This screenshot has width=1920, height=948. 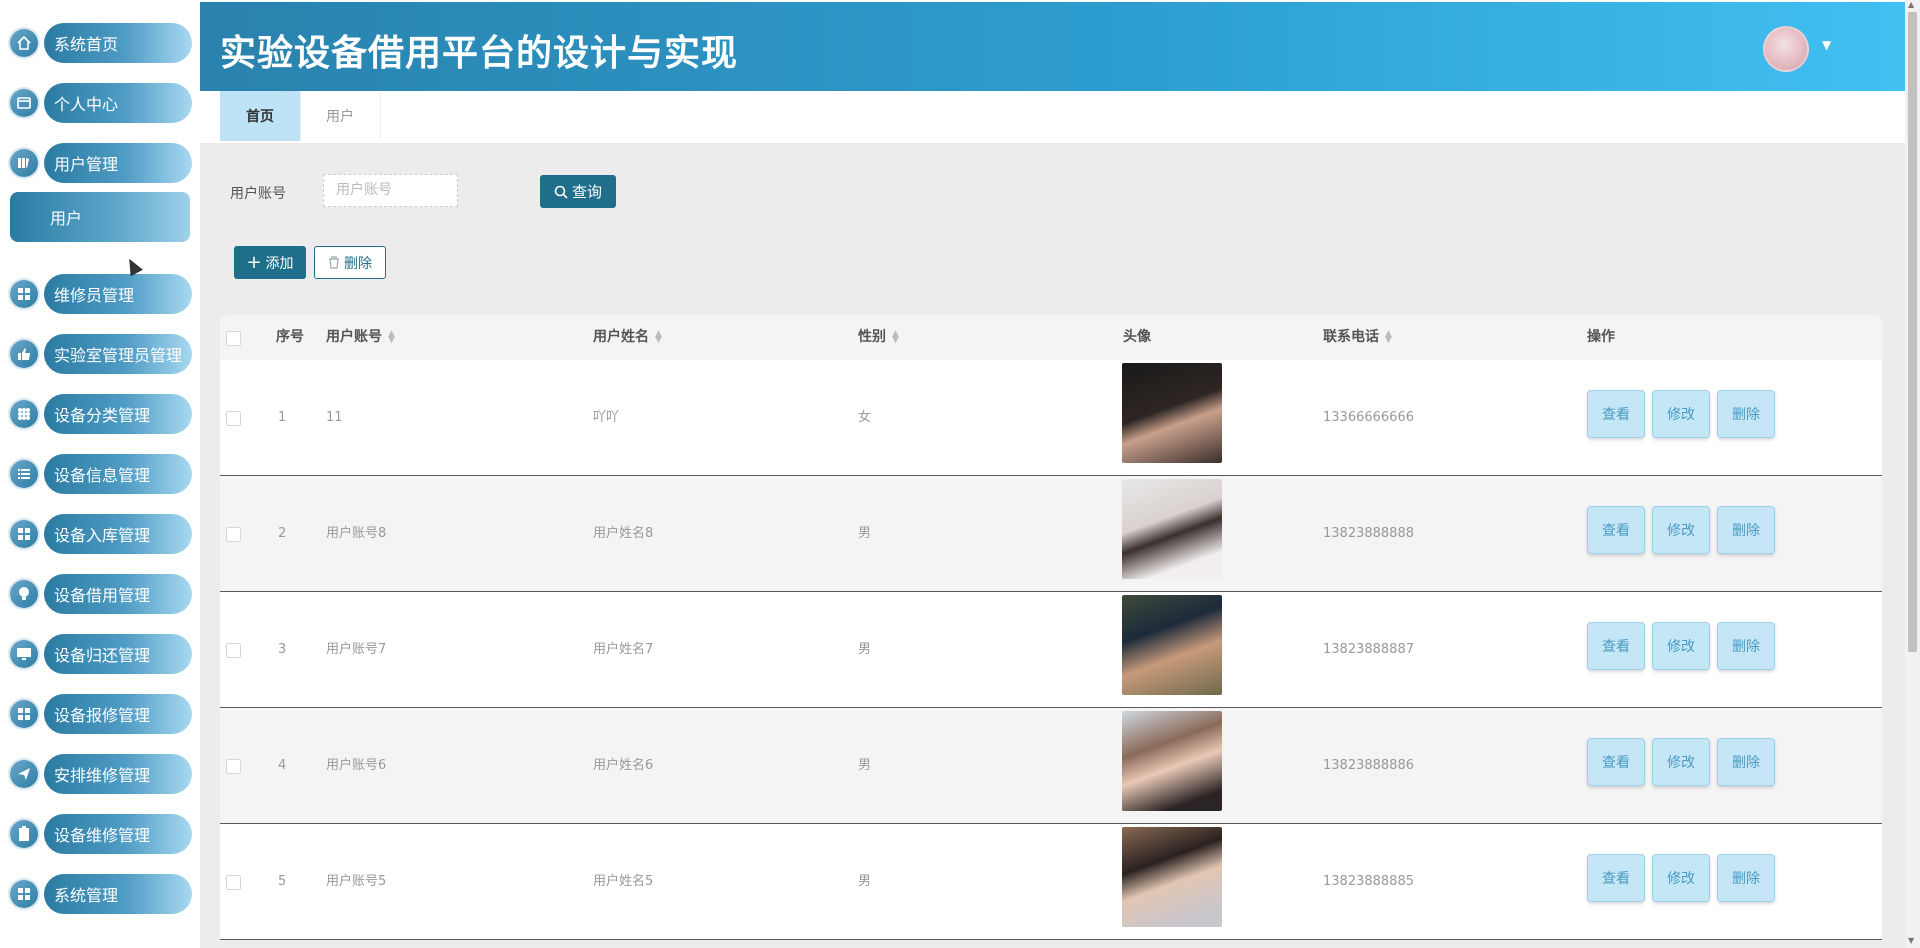 What do you see at coordinates (479, 53) in the screenshot?
I see `app-title: 实验设备借用平台的设计与实现` at bounding box center [479, 53].